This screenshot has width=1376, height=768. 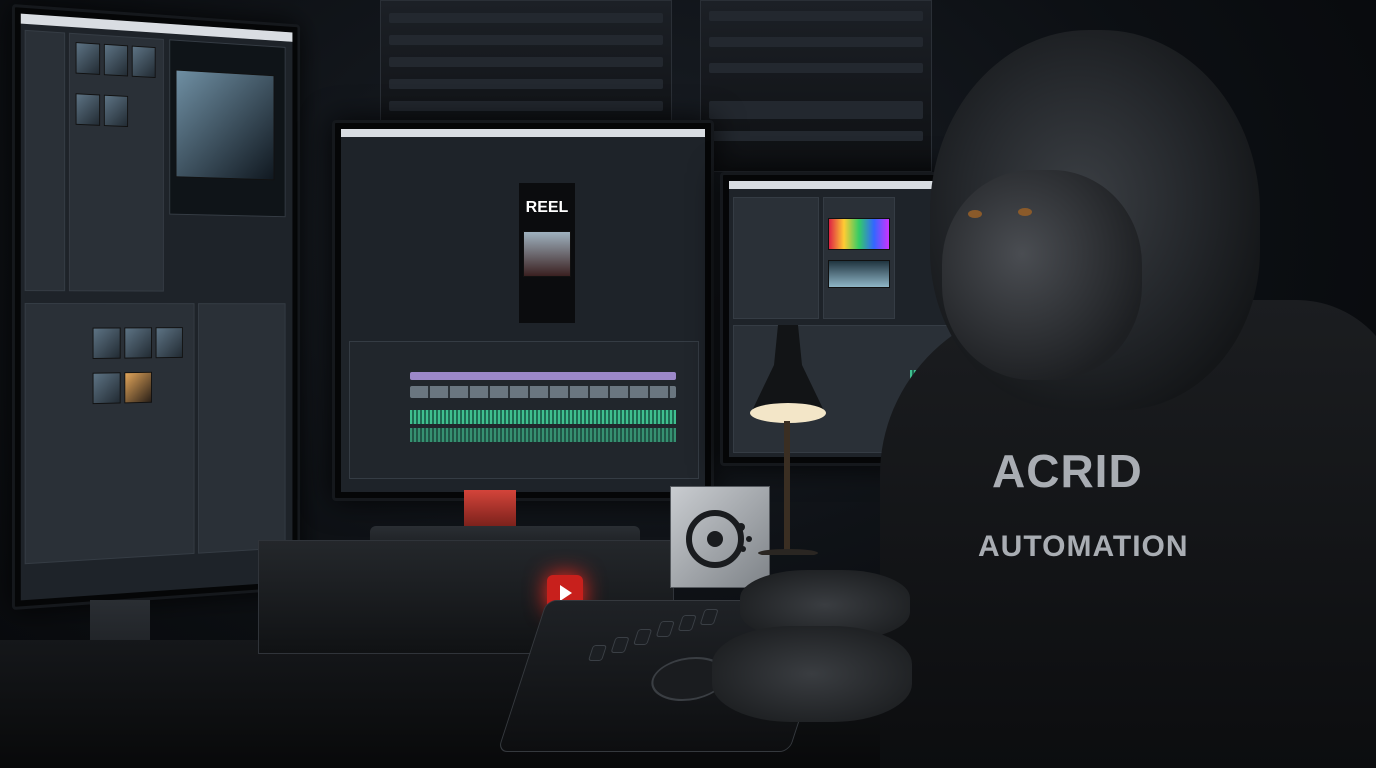 What do you see at coordinates (788, 441) in the screenshot?
I see `desk-lamp` at bounding box center [788, 441].